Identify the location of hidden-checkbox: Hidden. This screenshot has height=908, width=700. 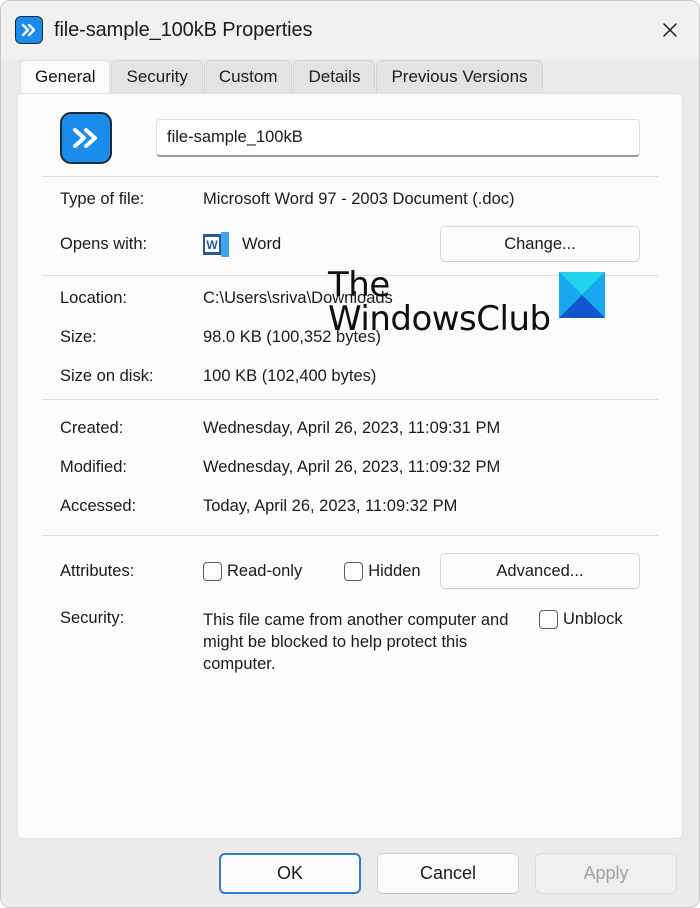
(382, 571).